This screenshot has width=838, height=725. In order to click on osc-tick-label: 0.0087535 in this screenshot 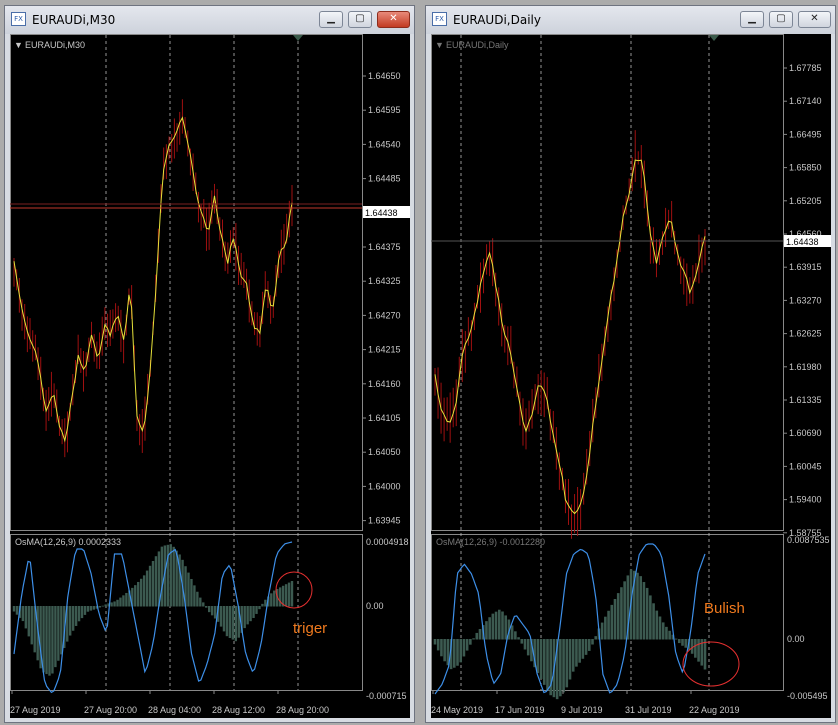, I will do `click(808, 540)`.